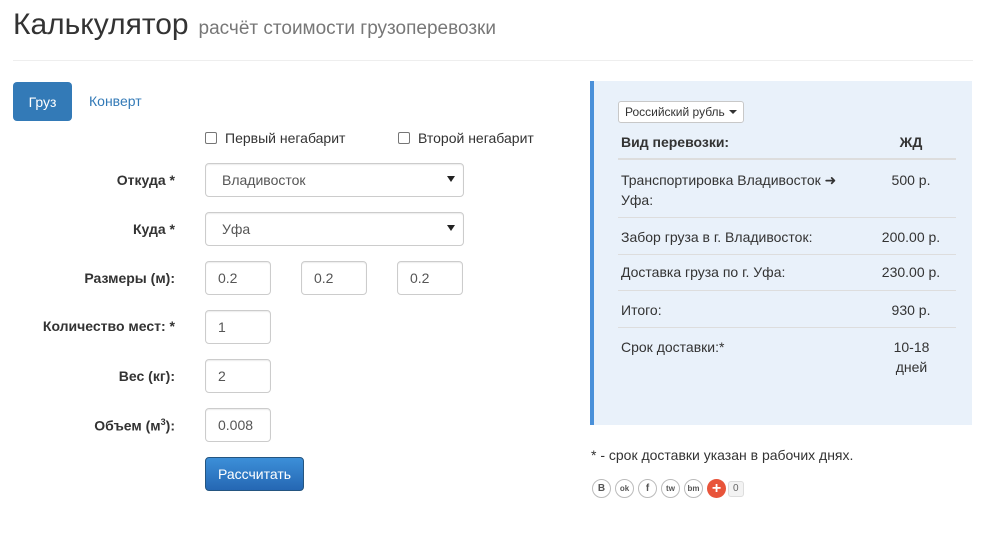  What do you see at coordinates (145, 180) in the screenshot?
I see `from-label: Откуда *` at bounding box center [145, 180].